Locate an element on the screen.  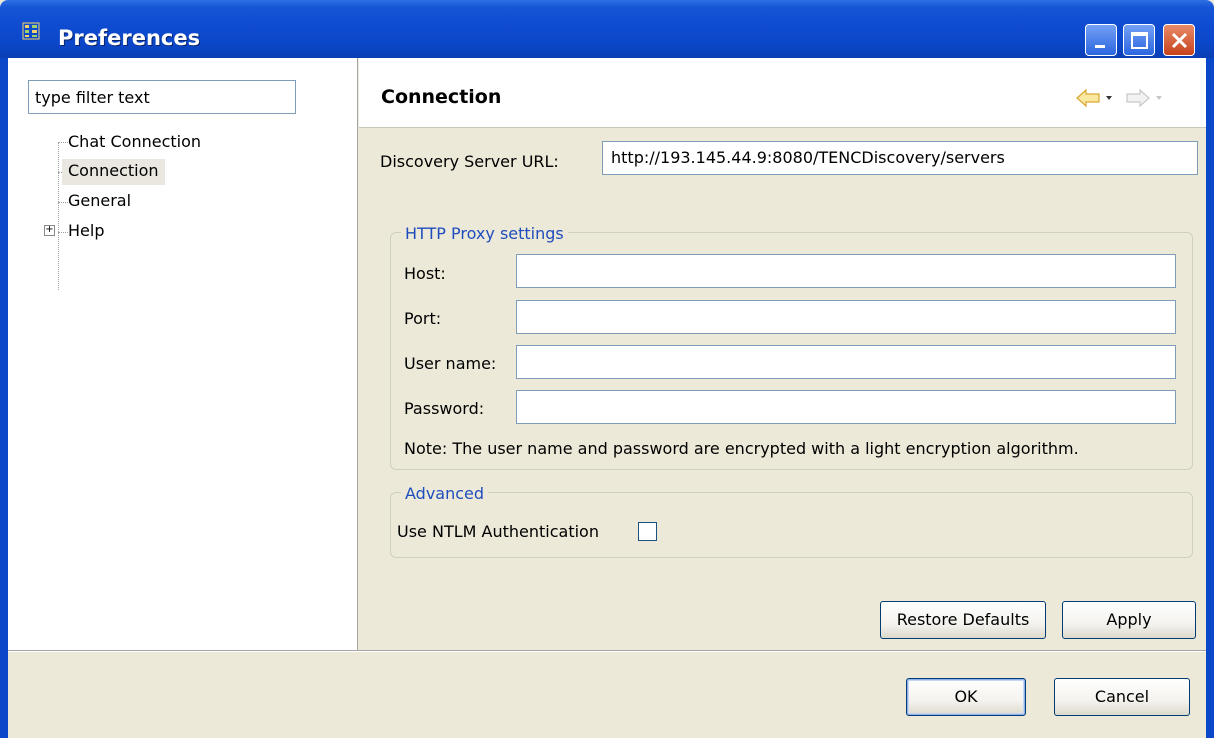
restore-defaults-button: Restore Defaults is located at coordinates (963, 620).